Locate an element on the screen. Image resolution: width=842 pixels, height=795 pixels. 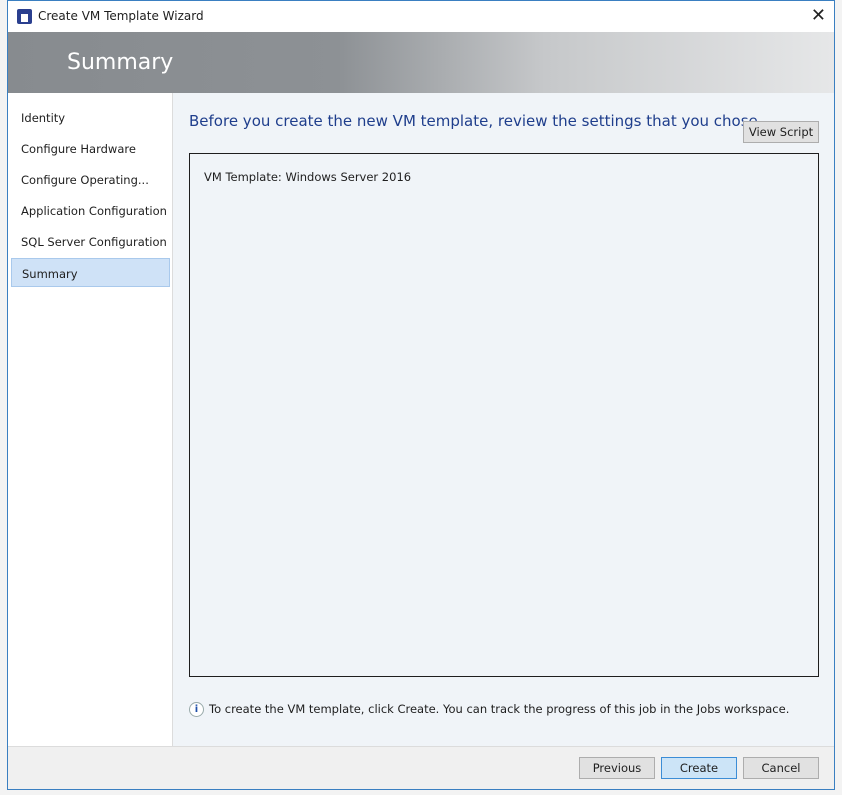
sidebar-item-sql-server-configuration: SQL Server Configuration is located at coordinates (90, 241).